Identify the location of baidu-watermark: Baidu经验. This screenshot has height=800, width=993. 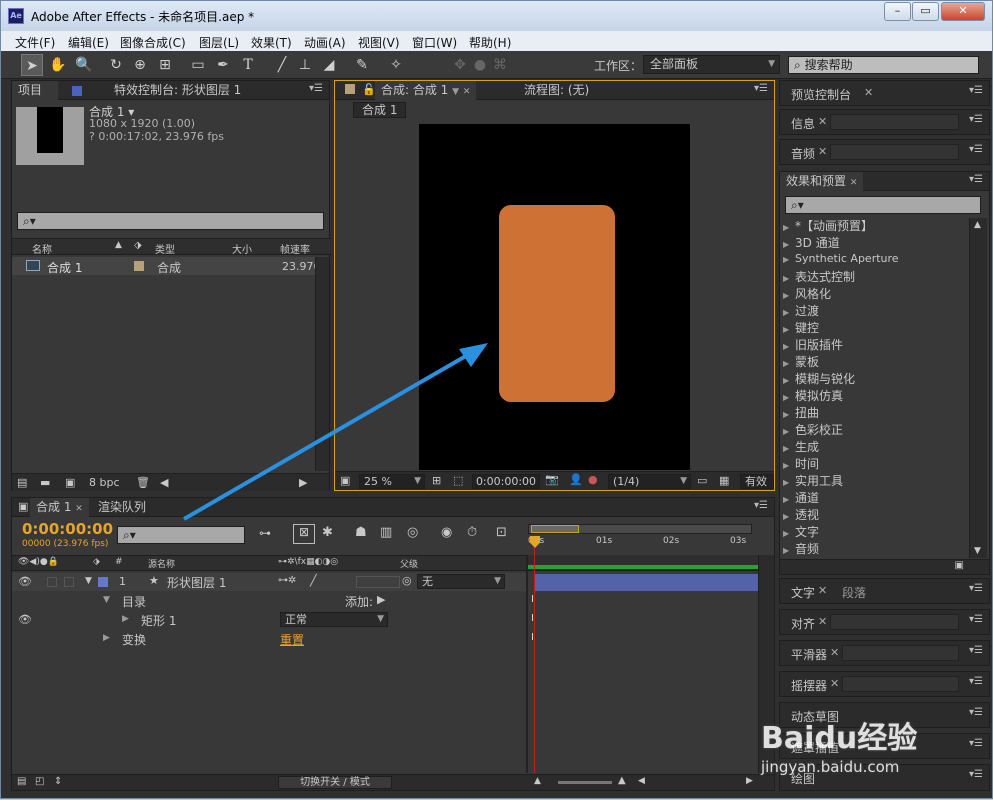
(839, 735).